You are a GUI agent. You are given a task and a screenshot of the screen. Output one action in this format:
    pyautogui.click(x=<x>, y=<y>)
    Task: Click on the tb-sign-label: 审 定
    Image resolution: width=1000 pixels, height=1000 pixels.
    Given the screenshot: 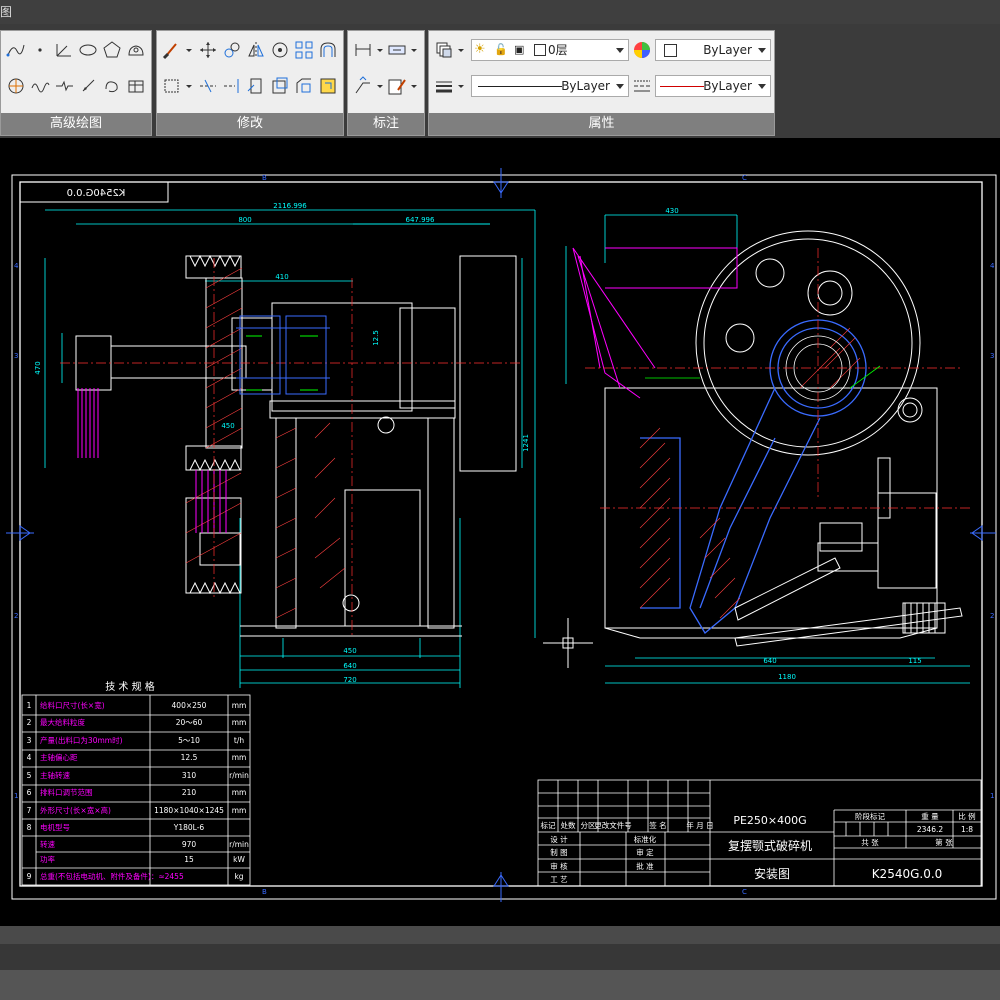 What is the action you would take?
    pyautogui.click(x=645, y=852)
    